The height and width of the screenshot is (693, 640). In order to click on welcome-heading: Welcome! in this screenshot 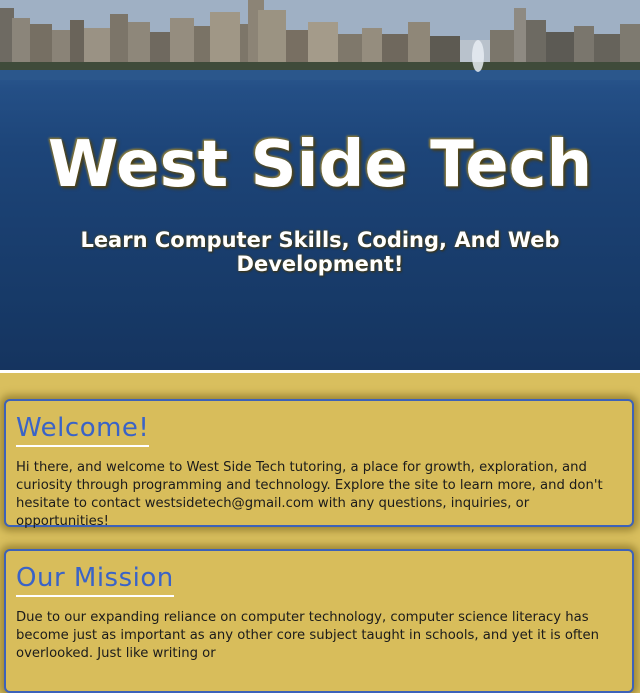, I will do `click(83, 430)`.